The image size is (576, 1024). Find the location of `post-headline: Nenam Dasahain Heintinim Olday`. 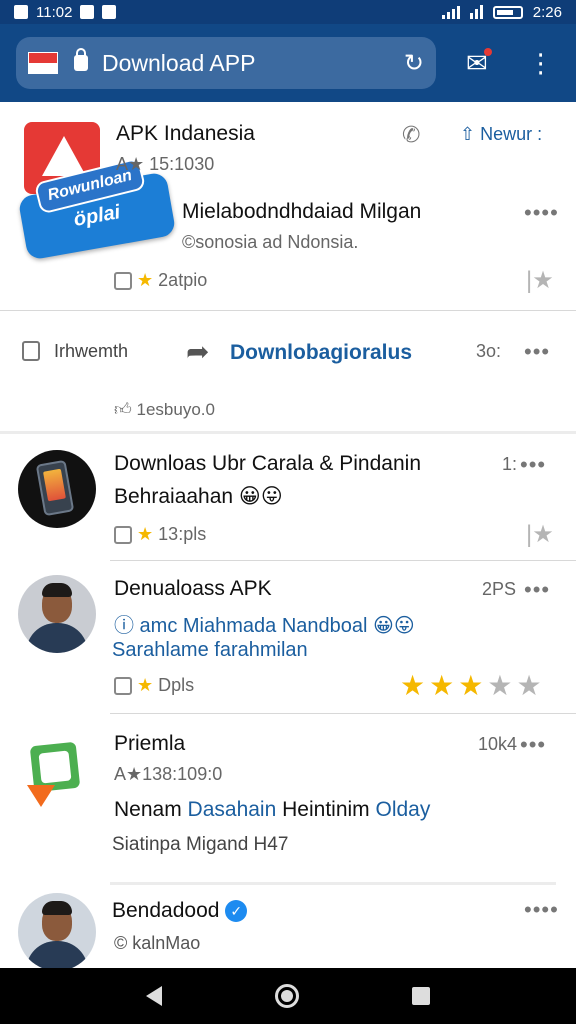

post-headline: Nenam Dasahain Heintinim Olday is located at coordinates (272, 810).